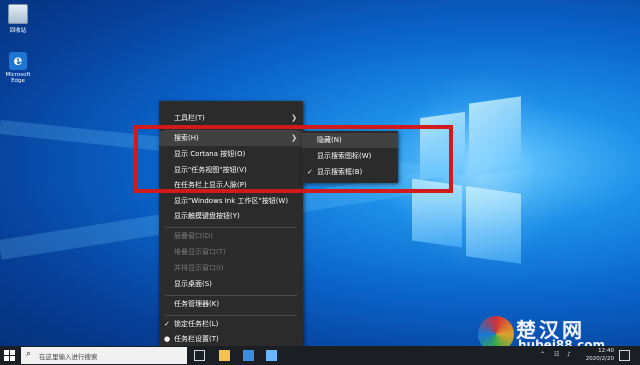  I want to click on desktop-icon-recycle-bin: 回收站, so click(18, 19).